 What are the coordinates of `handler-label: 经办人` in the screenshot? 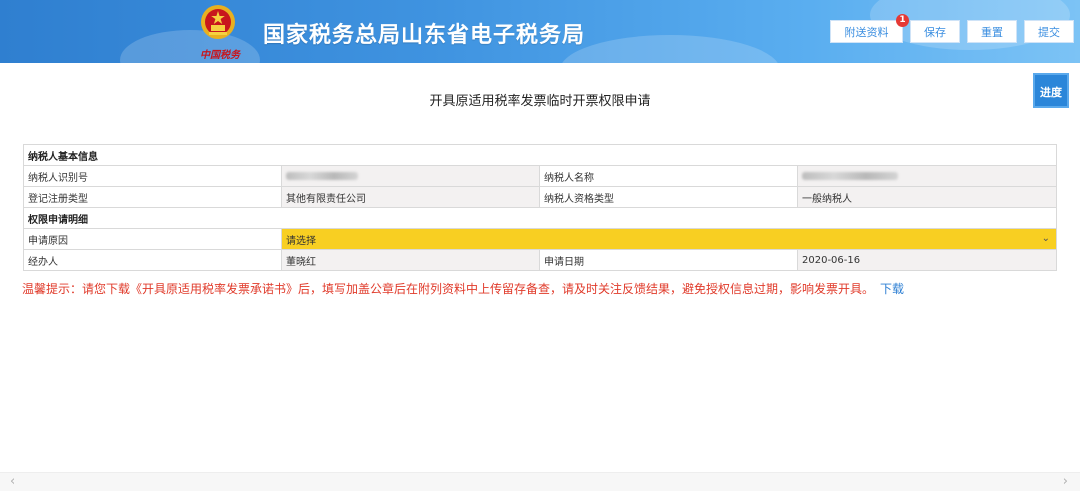 It's located at (152, 260).